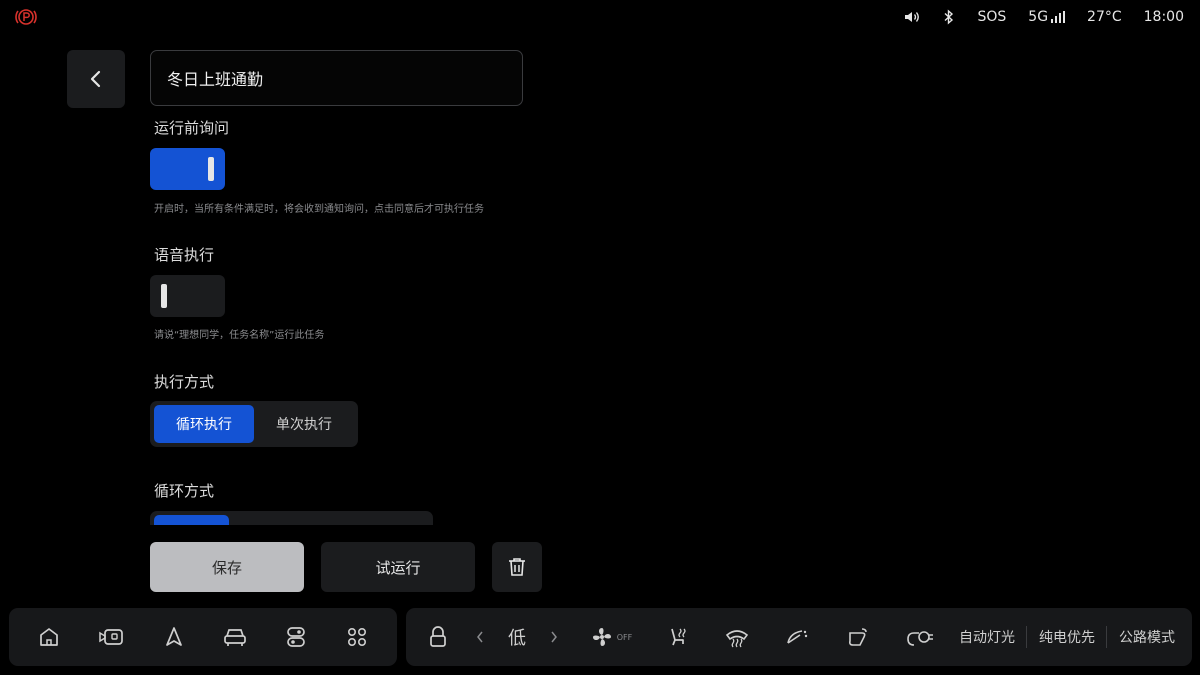 The height and width of the screenshot is (675, 1200). Describe the element at coordinates (857, 637) in the screenshot. I see `mirror-fold-icon` at that location.